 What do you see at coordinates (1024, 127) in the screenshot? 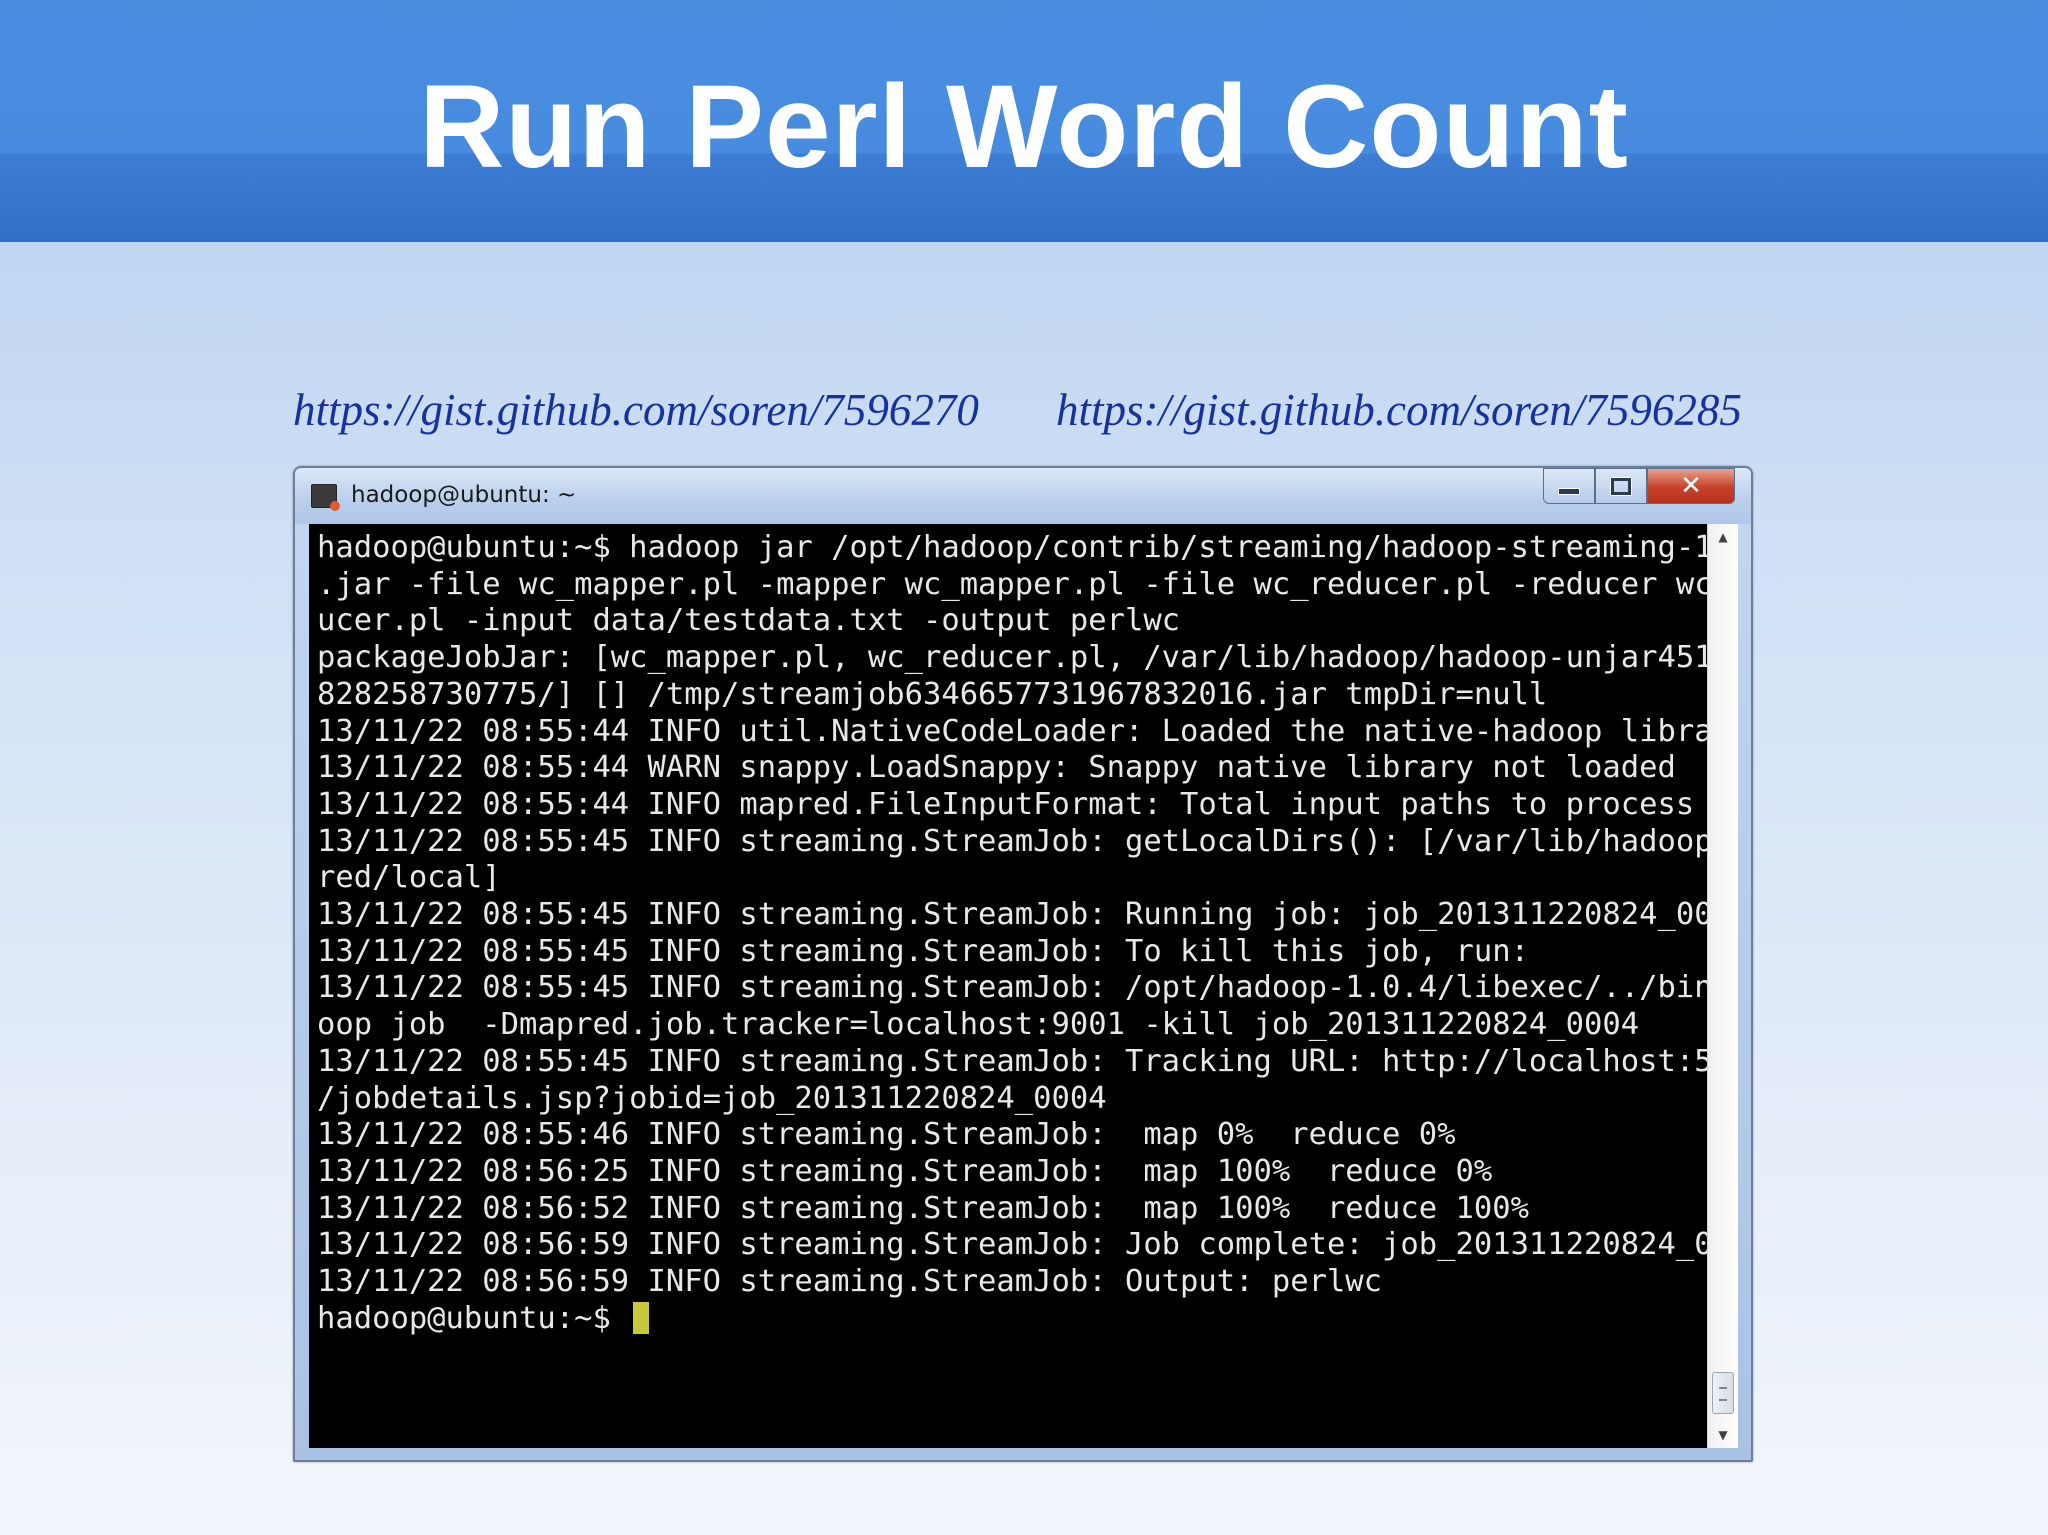
I see `slide-title: Run Perl Word Count` at bounding box center [1024, 127].